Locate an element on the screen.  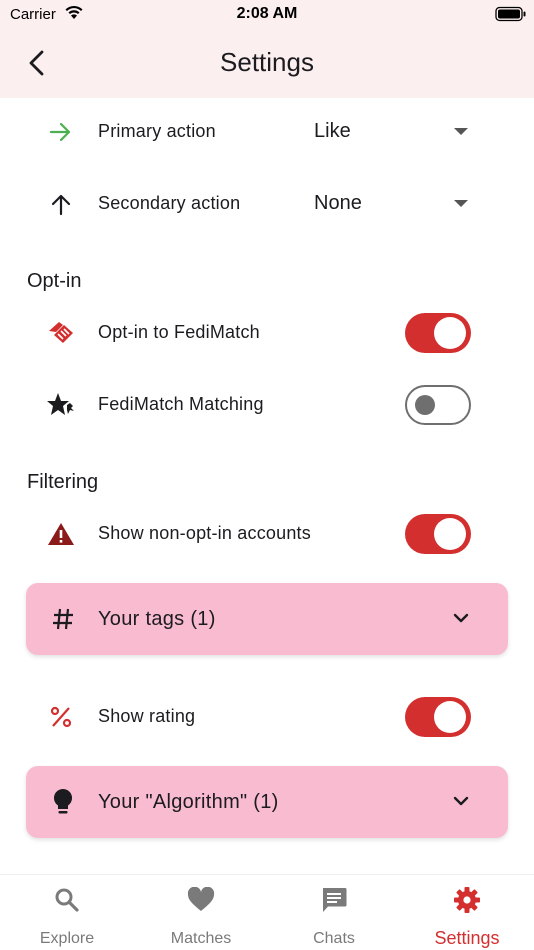
stars-icon is located at coordinates (61, 405).